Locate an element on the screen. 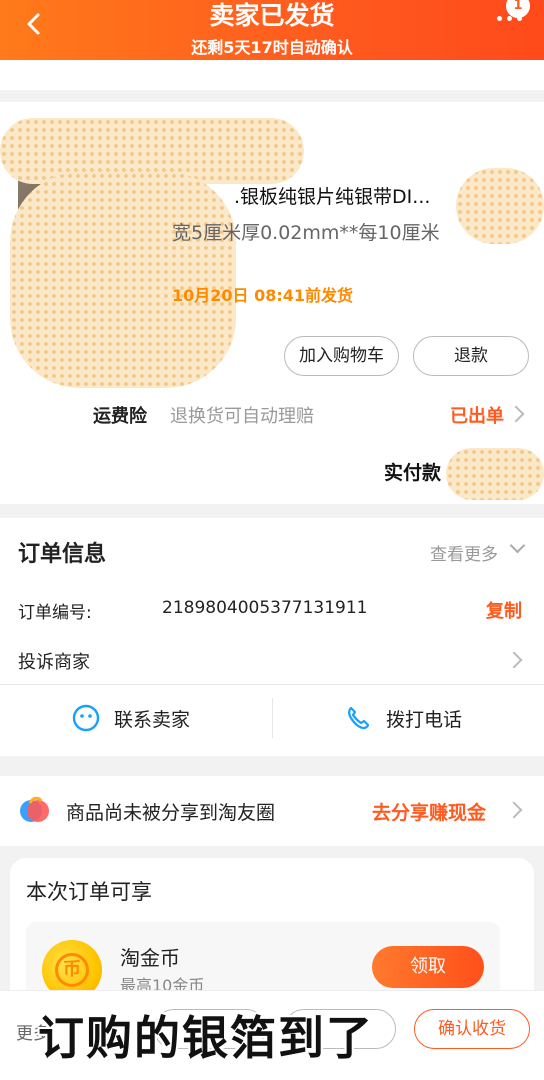 The image size is (544, 1080). freight-insurance-label: 运费险 is located at coordinates (120, 416).